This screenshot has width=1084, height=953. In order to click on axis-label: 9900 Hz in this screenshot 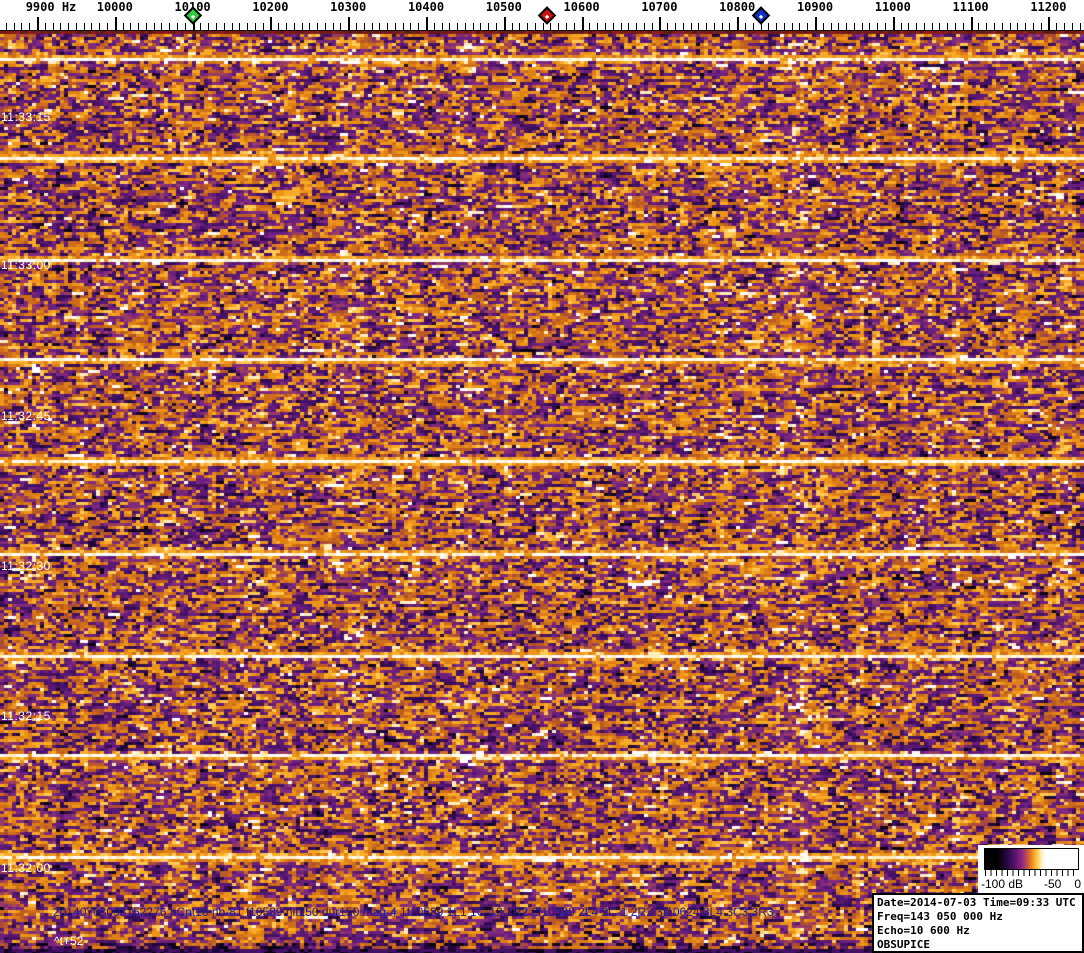, I will do `click(51, 7)`.